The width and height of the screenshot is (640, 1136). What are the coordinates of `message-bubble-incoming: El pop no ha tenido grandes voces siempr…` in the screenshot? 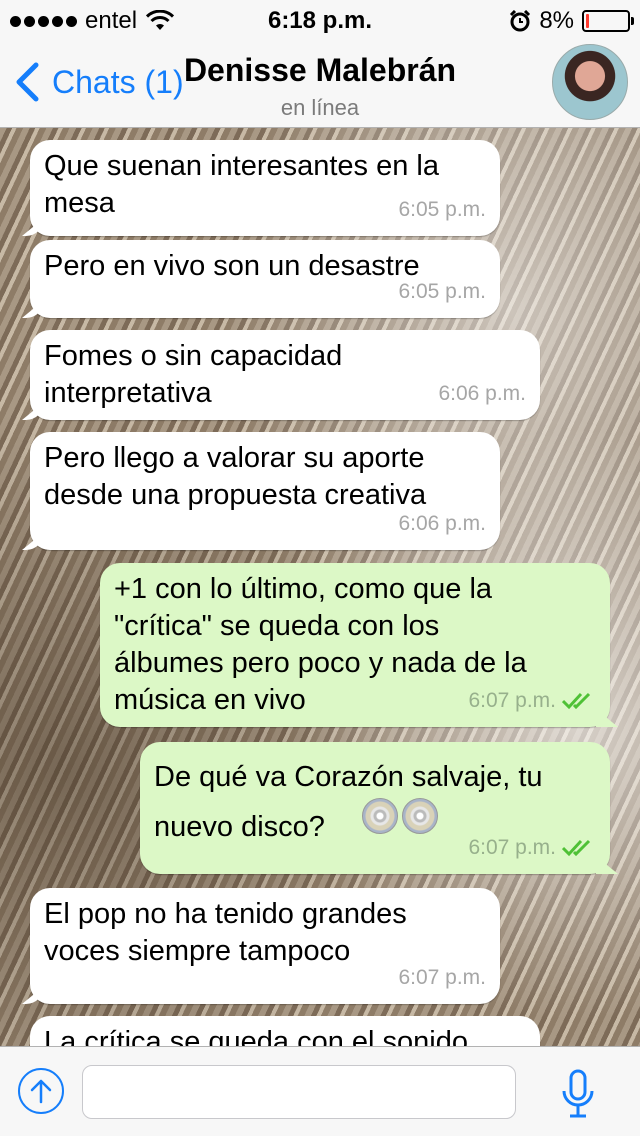 It's located at (265, 946).